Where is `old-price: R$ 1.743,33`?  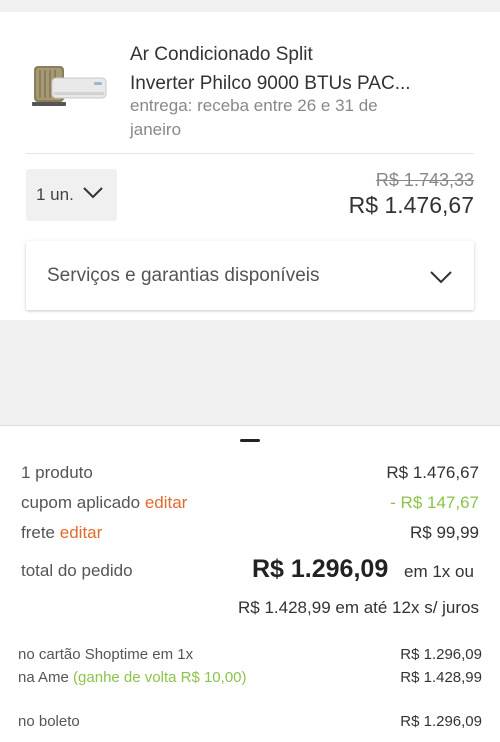
old-price: R$ 1.743,33 is located at coordinates (424, 180).